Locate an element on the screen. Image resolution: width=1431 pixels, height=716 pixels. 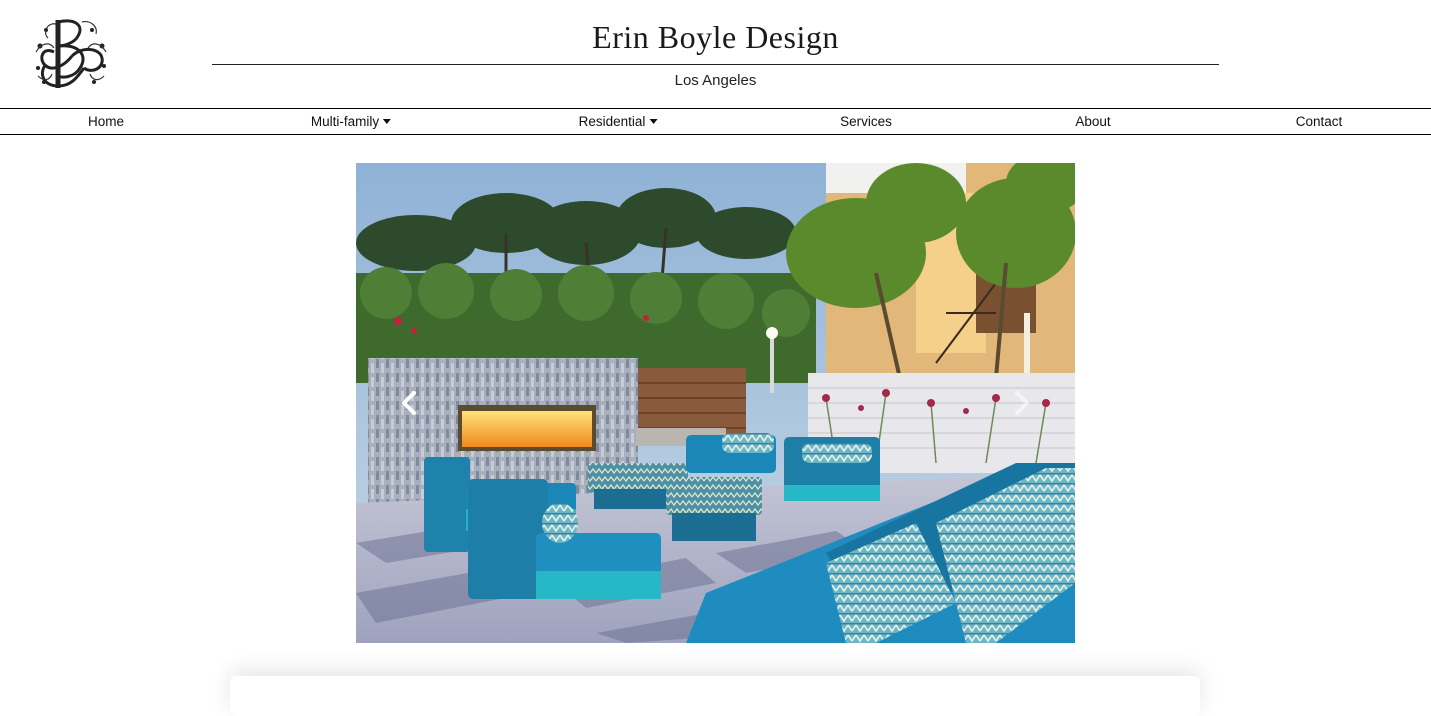
carousel-prev-button is located at coordinates (410, 403).